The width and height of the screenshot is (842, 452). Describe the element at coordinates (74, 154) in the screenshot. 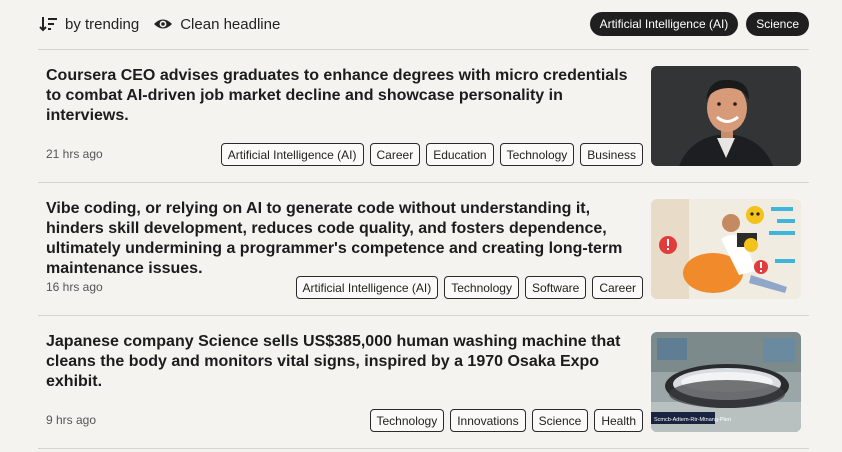

I see `article-time: 21 hrs ago` at that location.